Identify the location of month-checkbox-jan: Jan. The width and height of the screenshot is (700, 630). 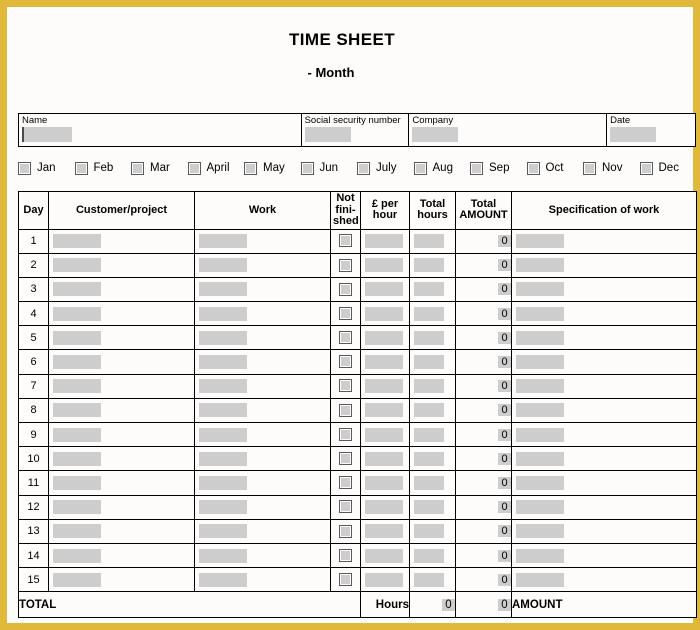
(46, 168).